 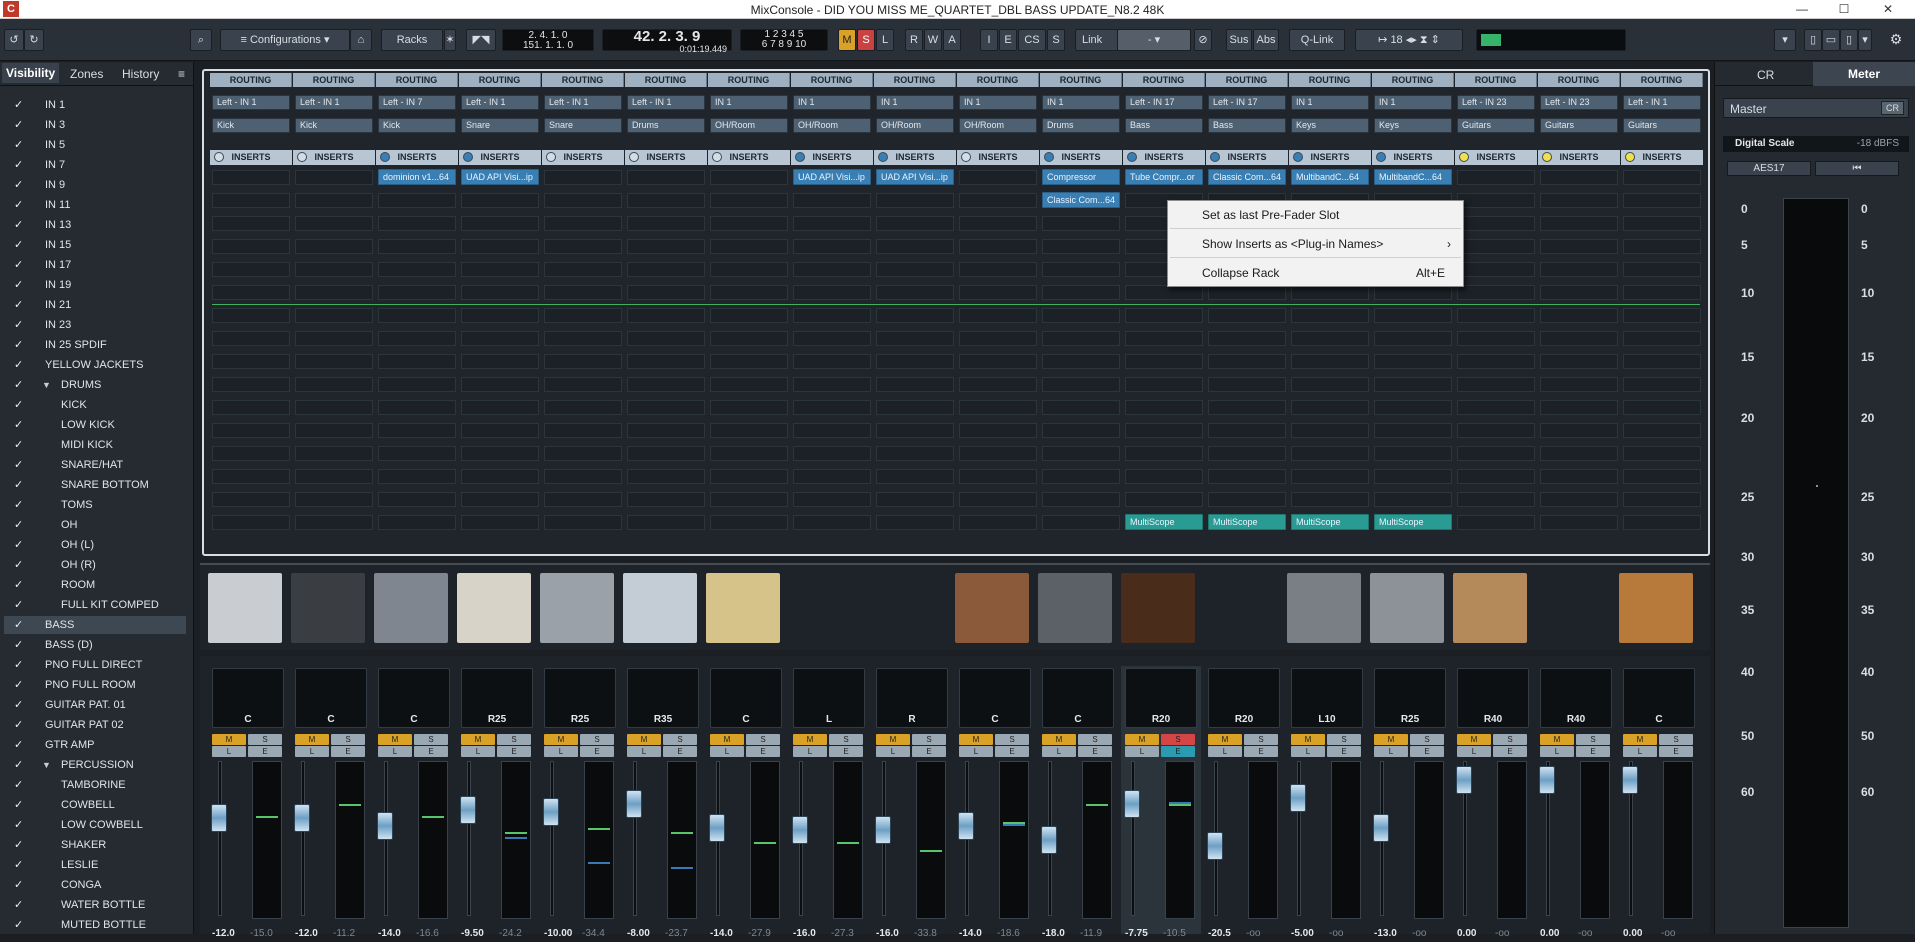 I want to click on track-visibility-item: ✓ MUTED BOTTLE, so click(x=95, y=925).